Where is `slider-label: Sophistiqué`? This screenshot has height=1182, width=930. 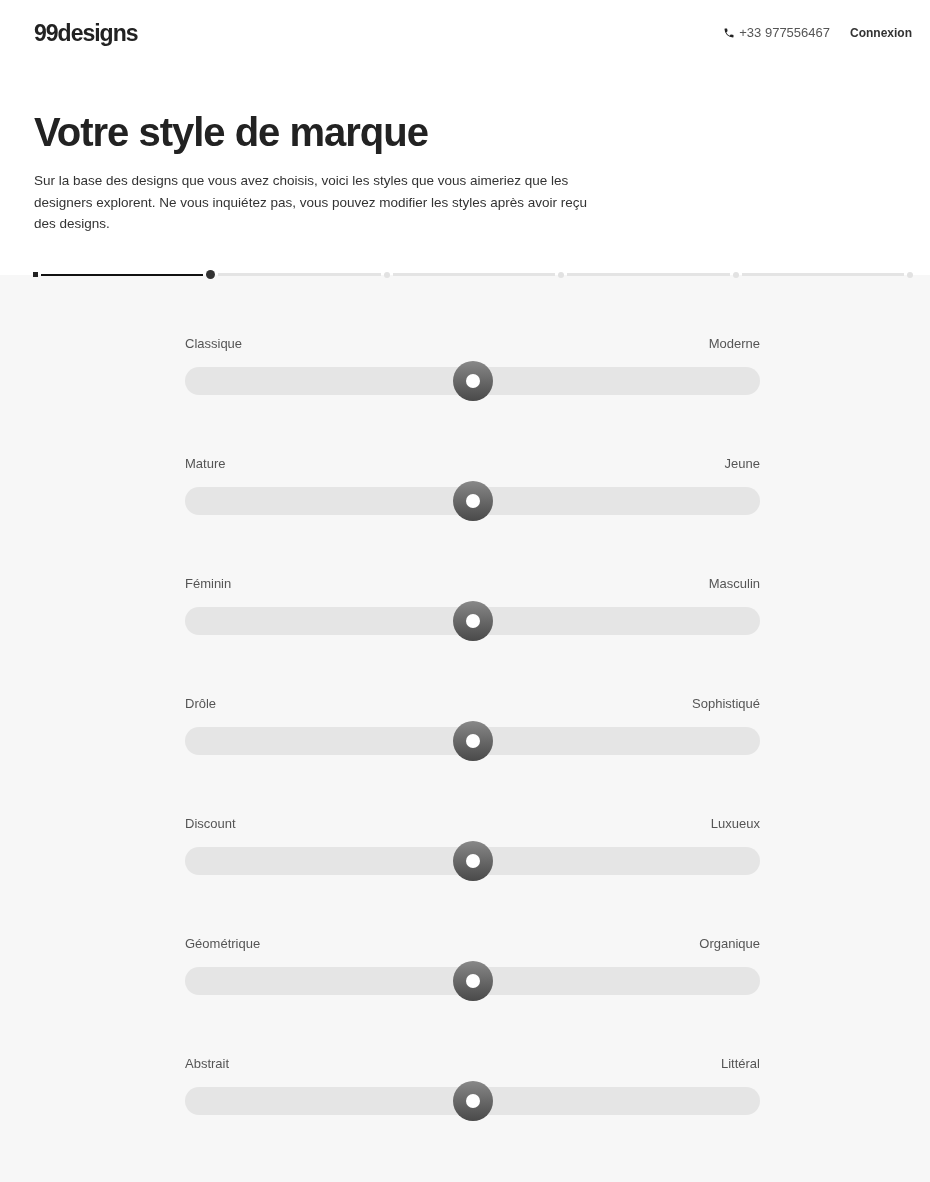 slider-label: Sophistiqué is located at coordinates (726, 703).